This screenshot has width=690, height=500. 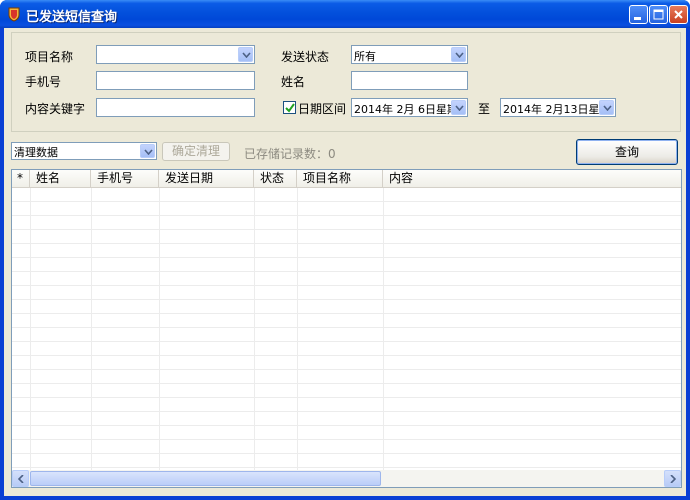 I want to click on date-from-picker: 2014年 2月 6日星期四, so click(x=409, y=107).